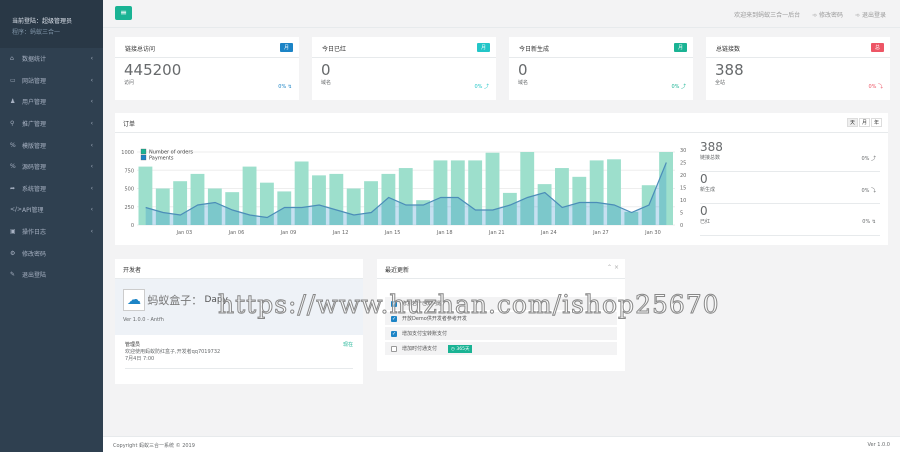 Image resolution: width=900 pixels, height=452 pixels. What do you see at coordinates (34, 276) in the screenshot?
I see `sidebar-item-label: 退出登陆` at bounding box center [34, 276].